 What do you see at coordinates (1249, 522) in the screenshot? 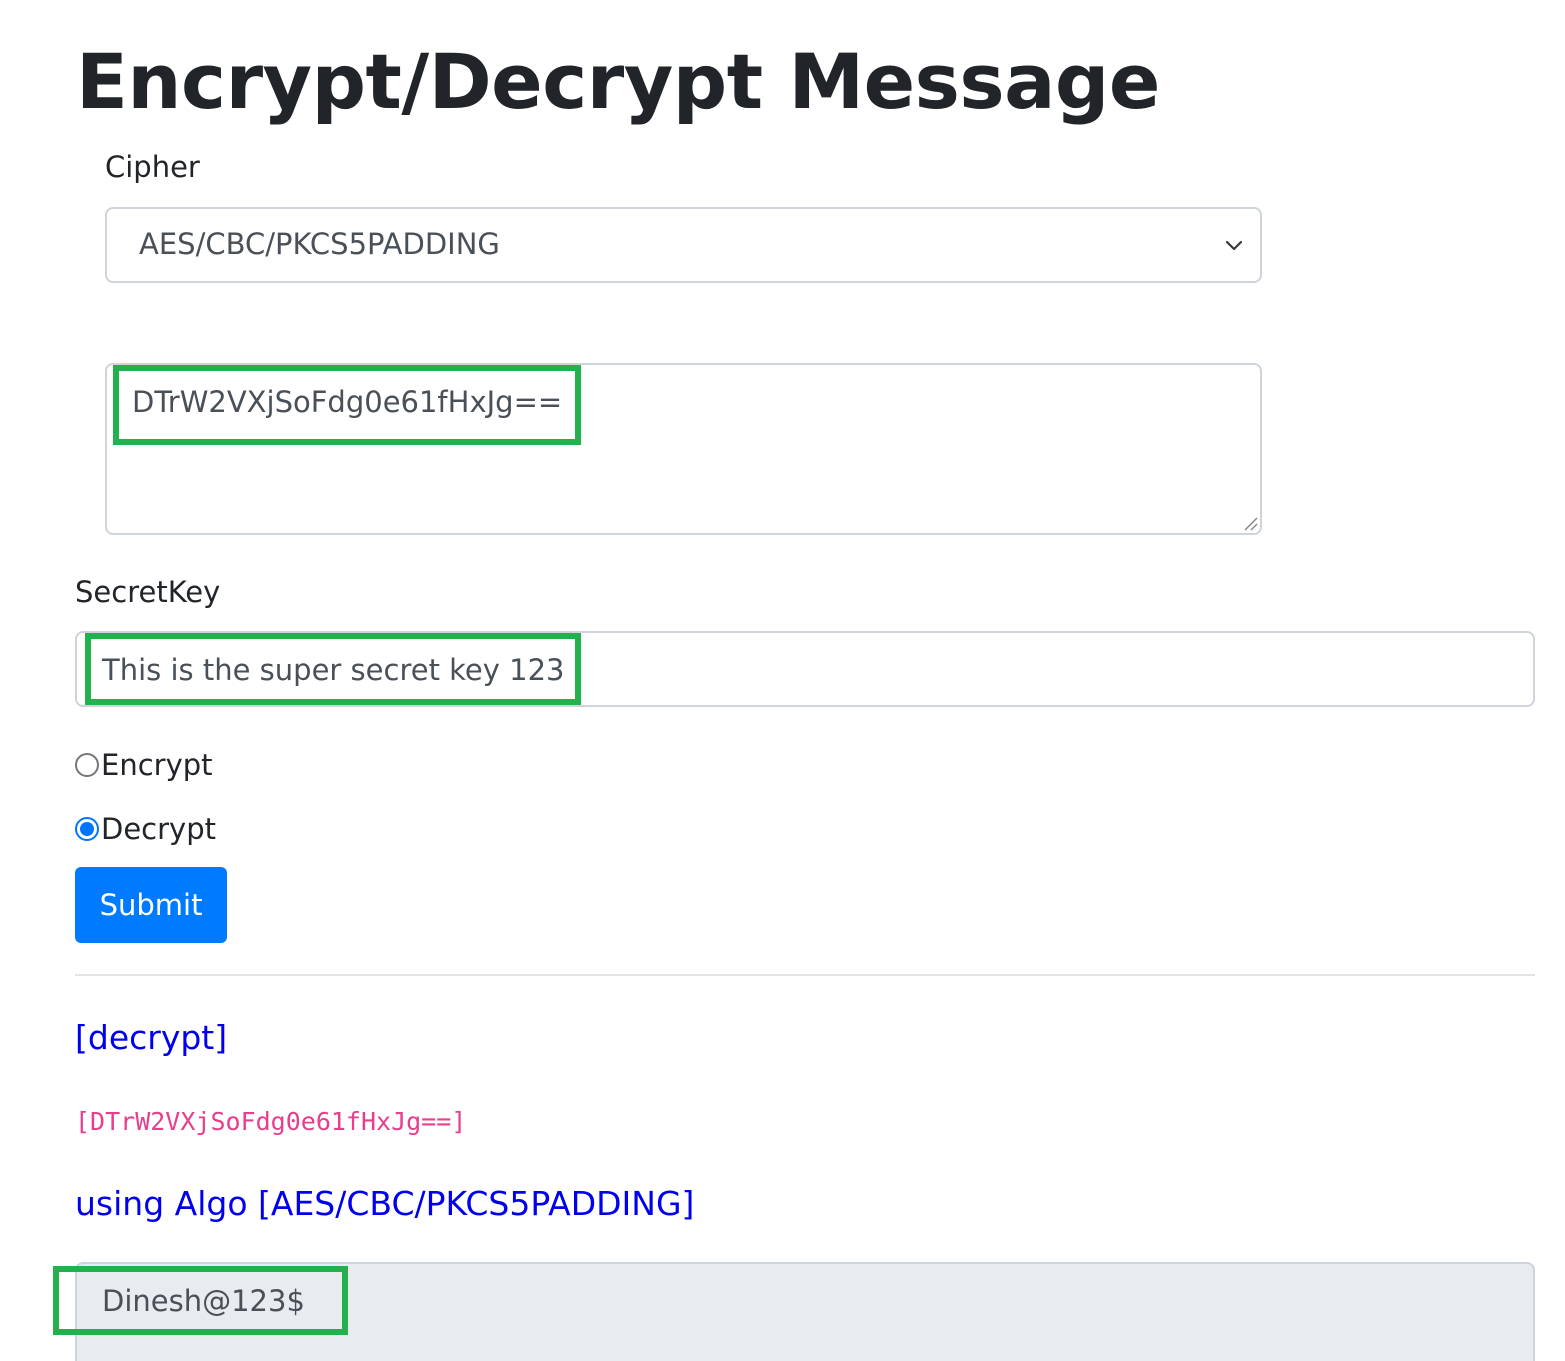
I see `resize-handle-icon` at bounding box center [1249, 522].